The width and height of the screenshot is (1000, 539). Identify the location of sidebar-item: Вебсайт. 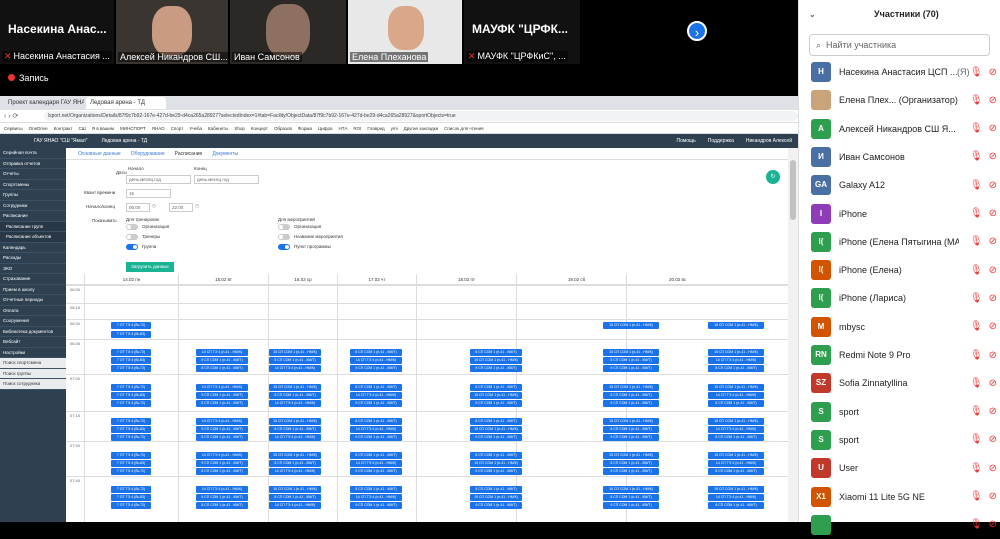
(33, 342).